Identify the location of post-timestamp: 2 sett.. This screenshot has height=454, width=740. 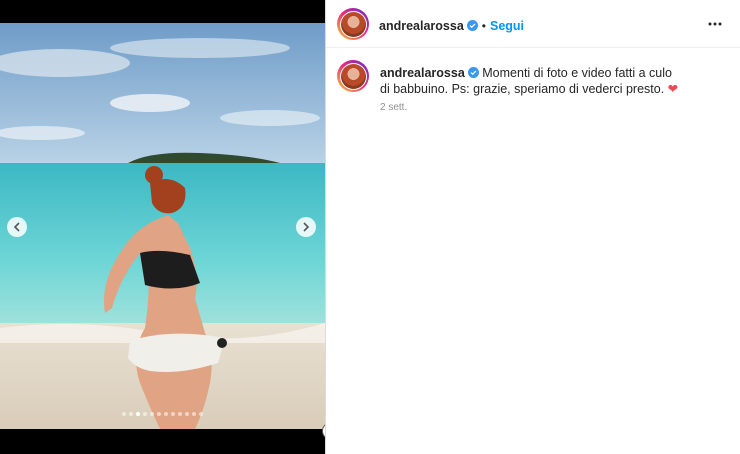
(393, 107).